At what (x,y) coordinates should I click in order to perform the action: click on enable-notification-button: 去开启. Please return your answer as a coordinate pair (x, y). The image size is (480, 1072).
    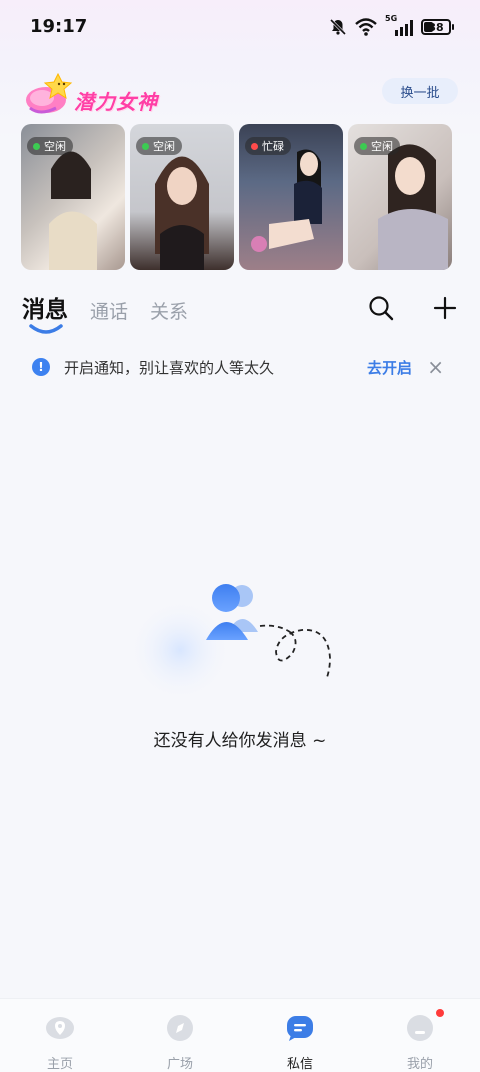
    Looking at the image, I should click on (389, 367).